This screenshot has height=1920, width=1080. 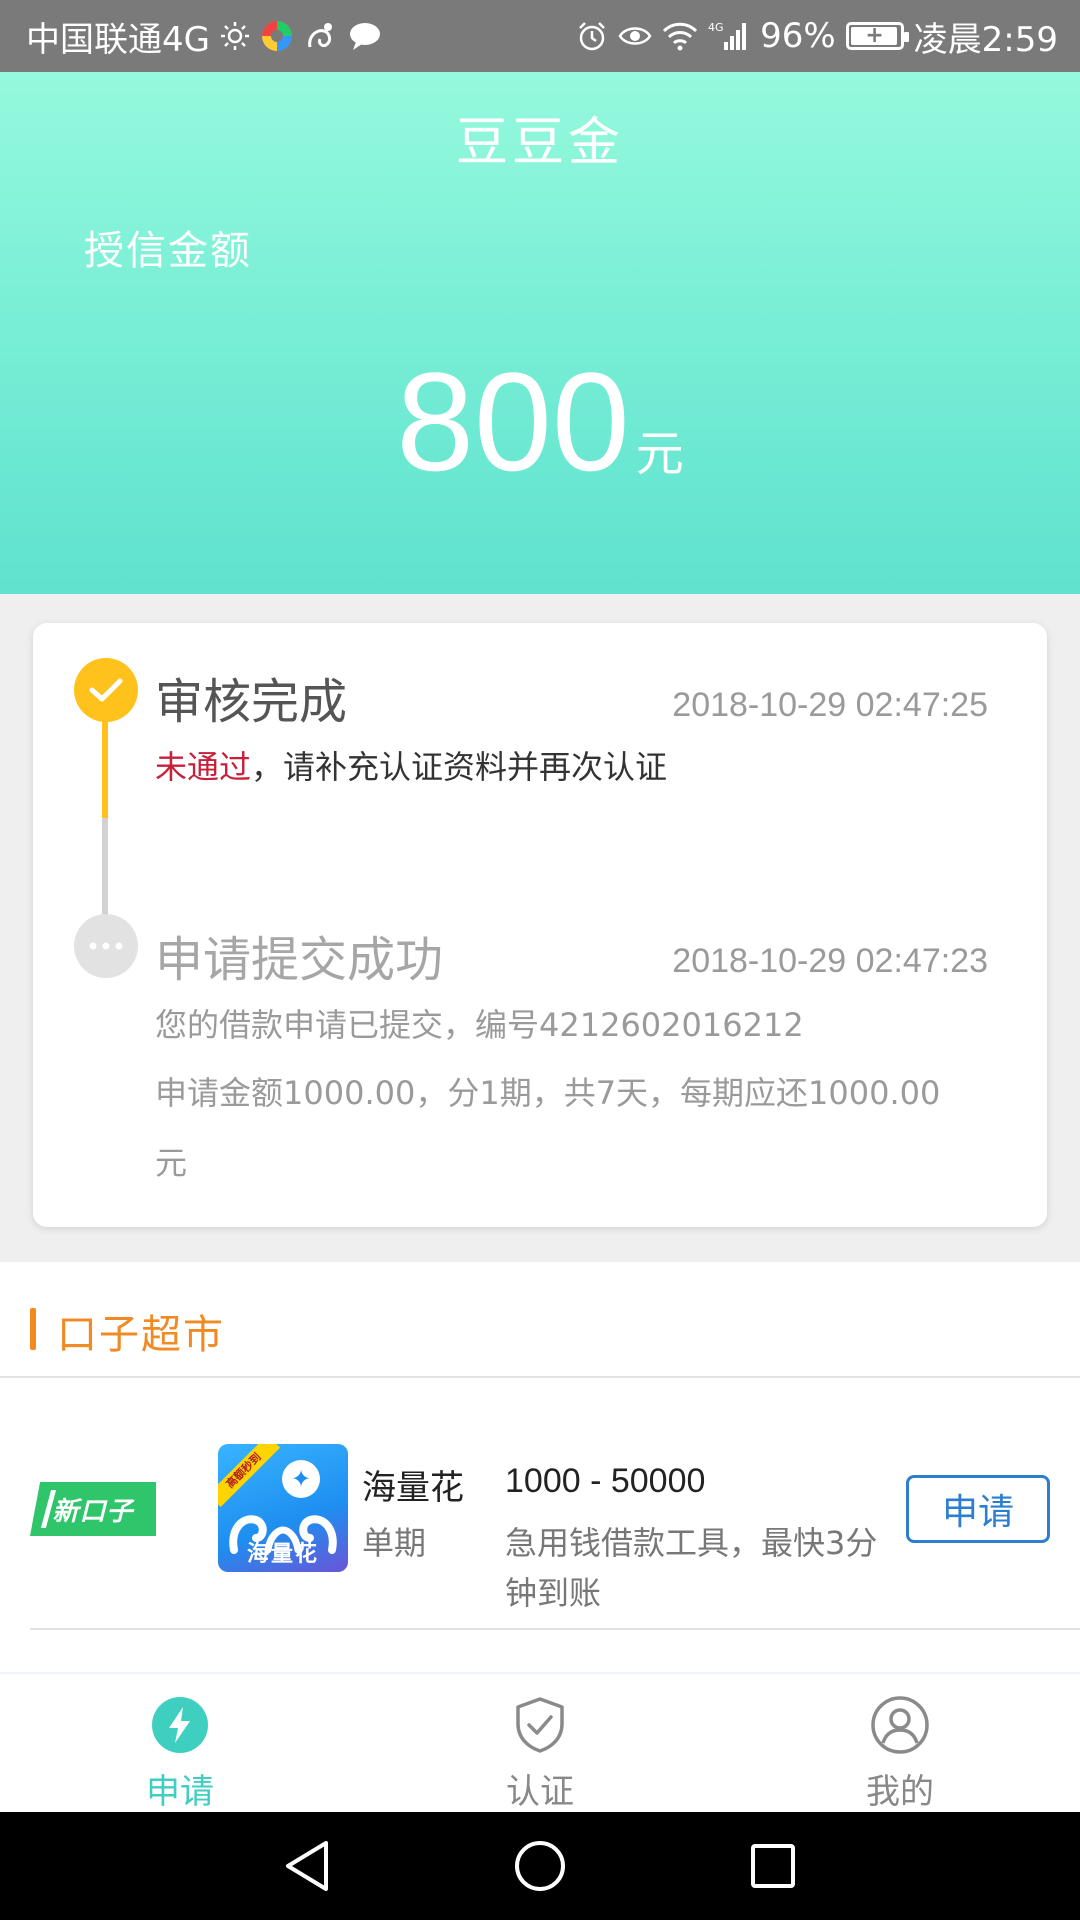 I want to click on status-bar-right: 4G 96% + 凌晨2:59, so click(x=817, y=36).